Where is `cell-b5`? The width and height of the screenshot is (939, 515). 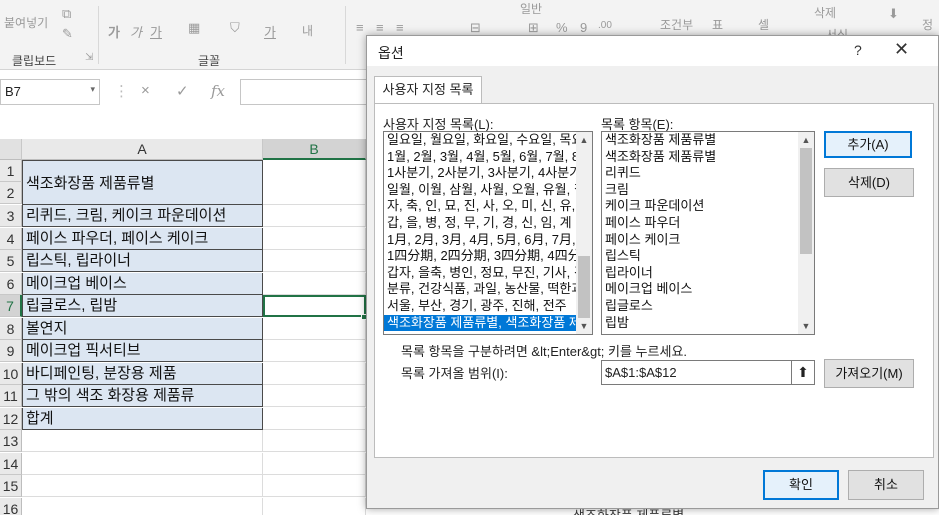 cell-b5 is located at coordinates (314, 261).